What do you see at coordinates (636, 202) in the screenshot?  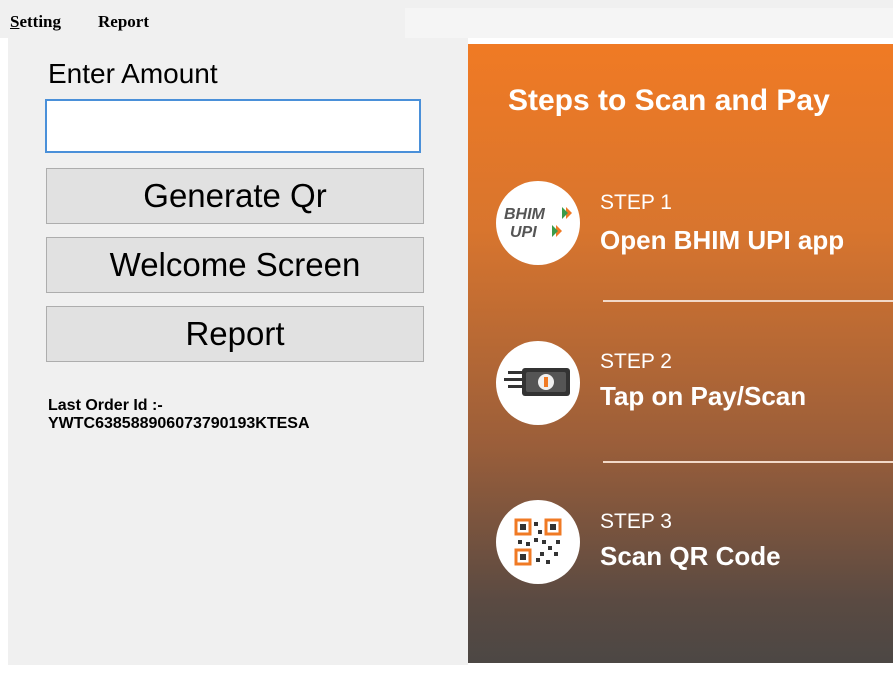 I see `step-1-number: STEP 1` at bounding box center [636, 202].